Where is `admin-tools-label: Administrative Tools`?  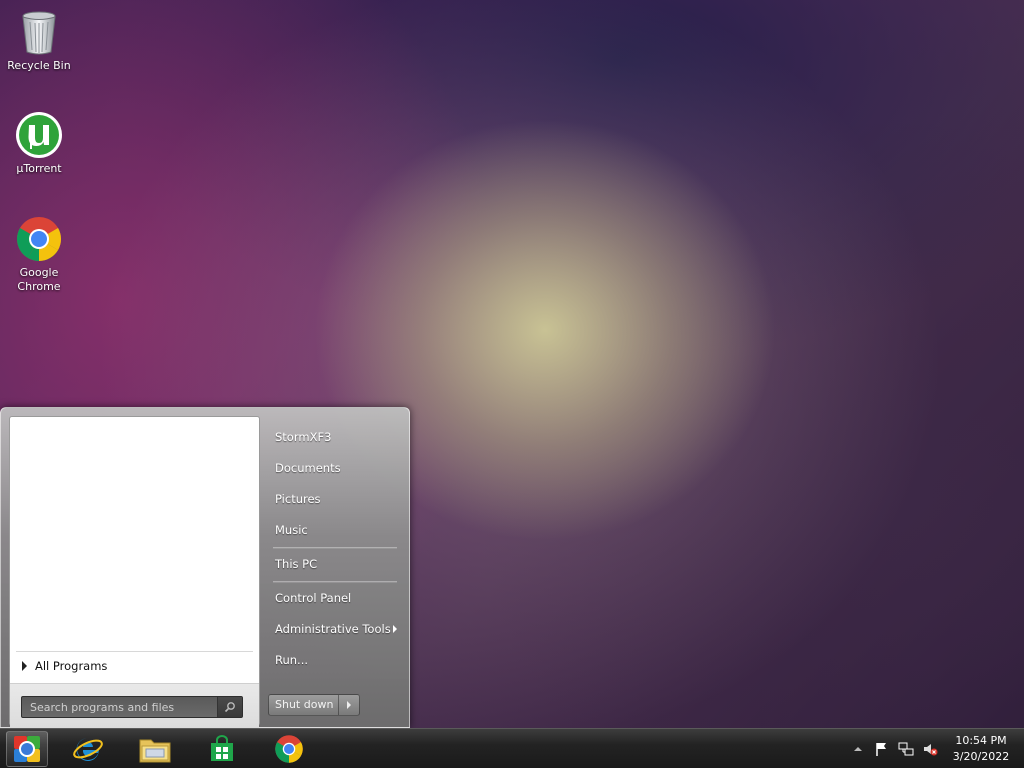 admin-tools-label: Administrative Tools is located at coordinates (333, 629).